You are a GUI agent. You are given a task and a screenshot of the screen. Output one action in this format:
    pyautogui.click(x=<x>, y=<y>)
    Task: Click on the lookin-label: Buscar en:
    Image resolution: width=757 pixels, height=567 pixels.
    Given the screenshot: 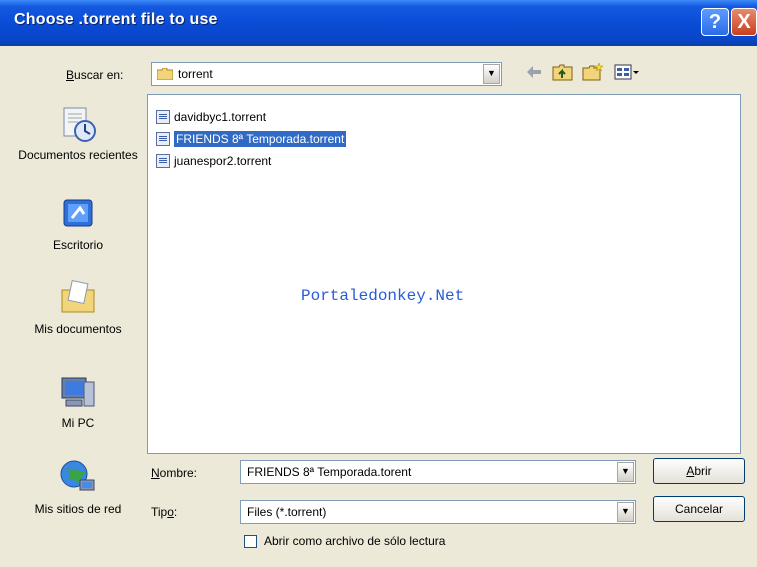 What is the action you would take?
    pyautogui.click(x=95, y=75)
    